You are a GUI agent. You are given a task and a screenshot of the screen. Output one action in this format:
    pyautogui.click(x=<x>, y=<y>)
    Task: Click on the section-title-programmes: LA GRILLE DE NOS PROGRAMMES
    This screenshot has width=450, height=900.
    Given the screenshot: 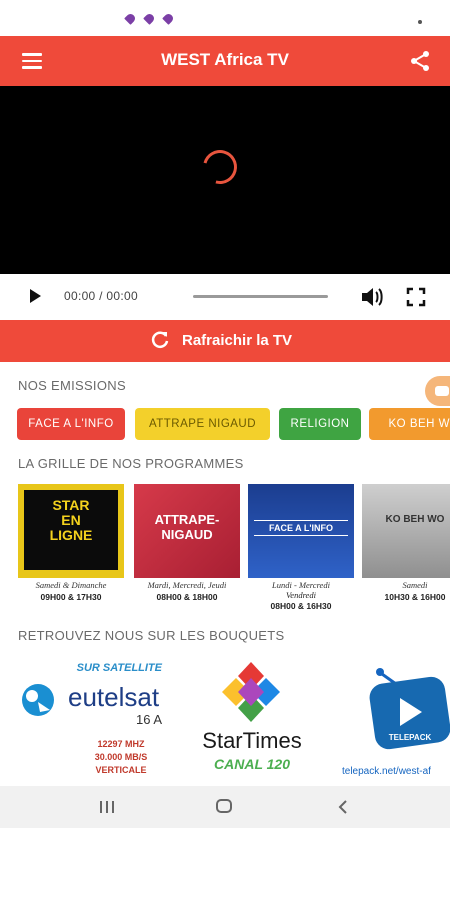 What is the action you would take?
    pyautogui.click(x=131, y=463)
    